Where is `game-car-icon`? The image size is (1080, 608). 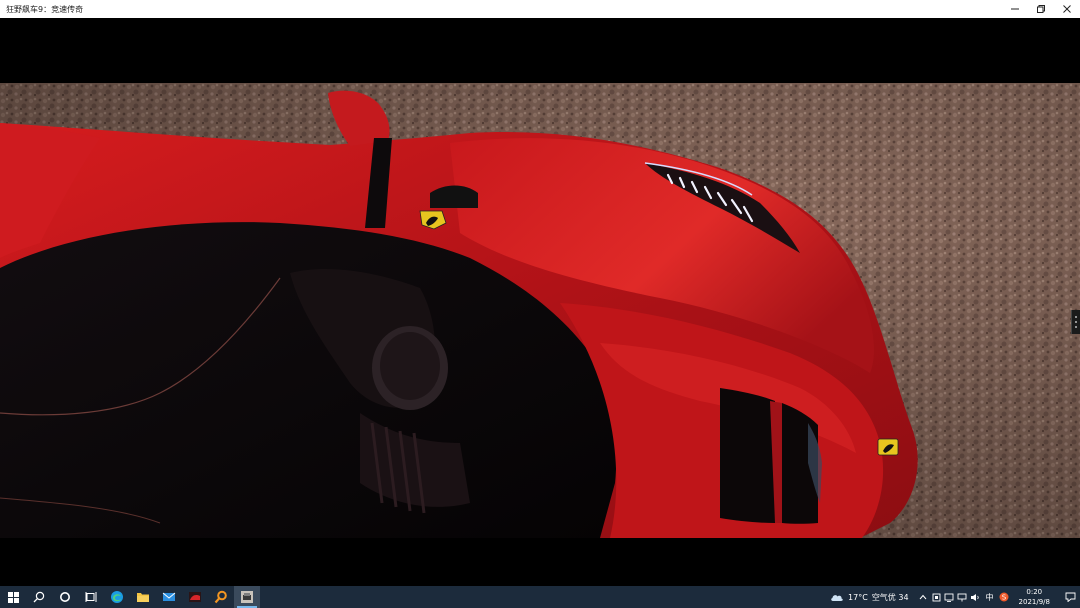 game-car-icon is located at coordinates (247, 597).